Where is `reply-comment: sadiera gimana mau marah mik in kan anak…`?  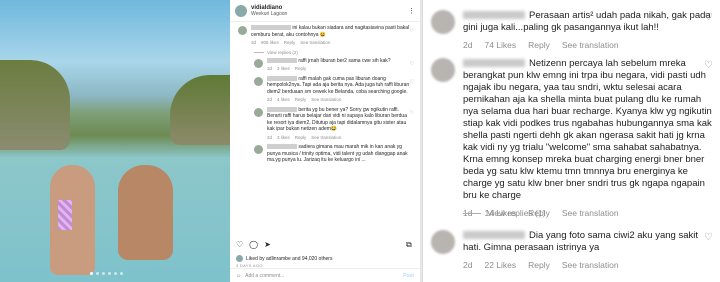
reply-comment: sadiera gimana mau marah mik in kan anak… is located at coordinates (325, 152).